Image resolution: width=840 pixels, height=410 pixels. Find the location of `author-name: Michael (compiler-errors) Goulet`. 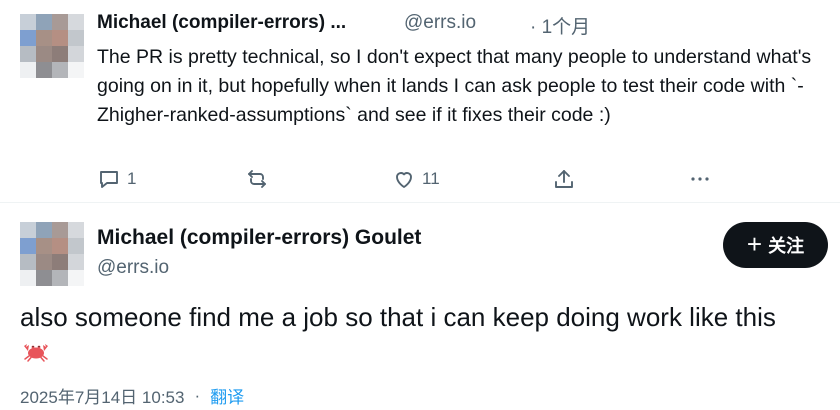

author-name: Michael (compiler-errors) Goulet is located at coordinates (259, 238).